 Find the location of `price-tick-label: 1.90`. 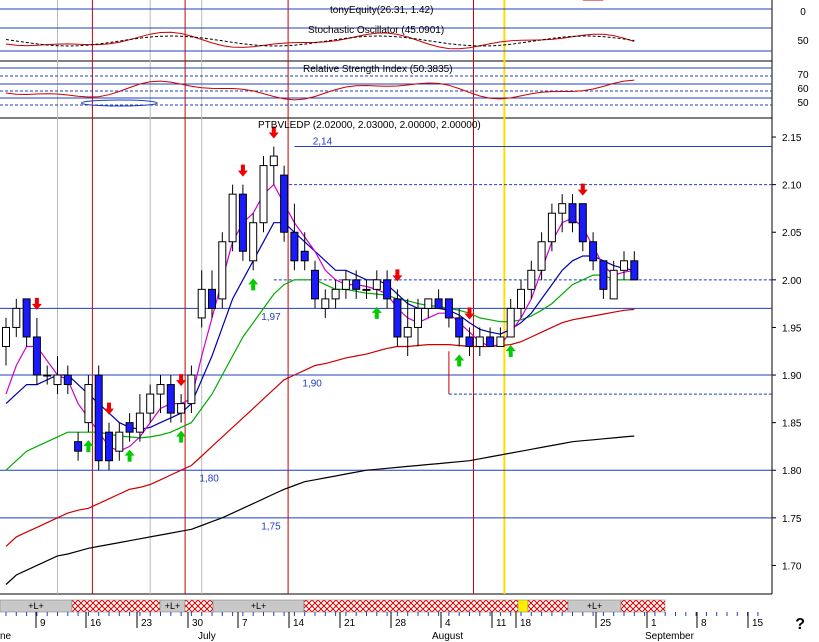

price-tick-label: 1.90 is located at coordinates (792, 376).